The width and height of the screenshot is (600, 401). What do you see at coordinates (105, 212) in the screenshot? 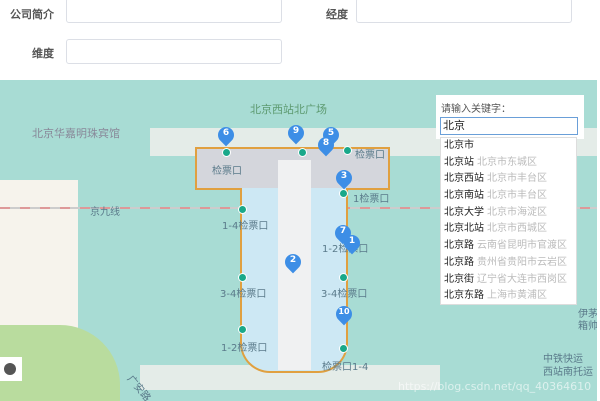
I see `map-label: 京九线` at bounding box center [105, 212].